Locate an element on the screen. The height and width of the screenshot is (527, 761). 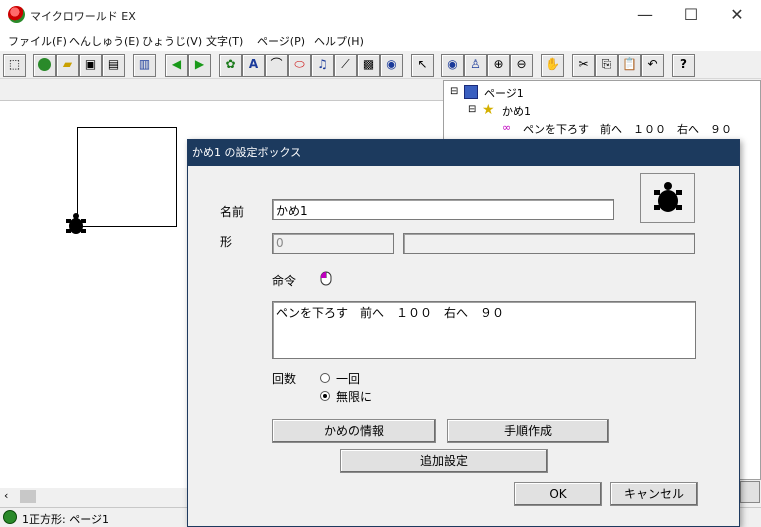
menu-file: ファイル(F) is located at coordinates (37, 41).